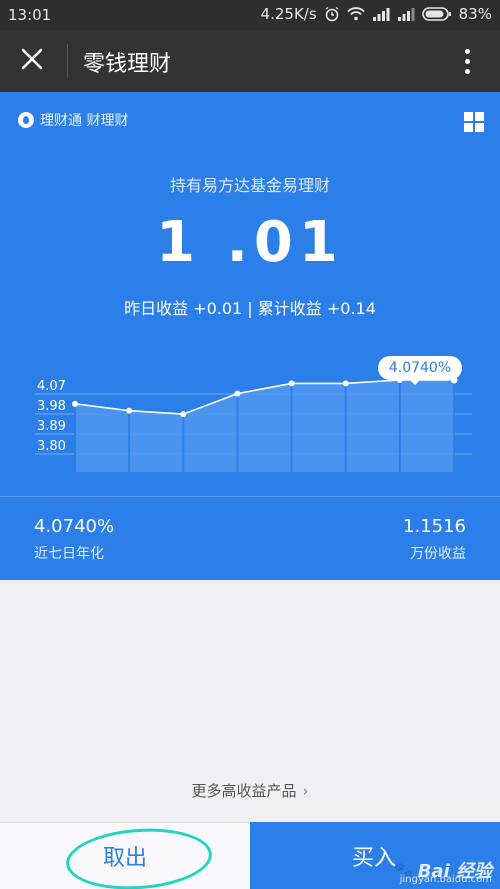  Describe the element at coordinates (381, 14) in the screenshot. I see `signal-icon` at that location.